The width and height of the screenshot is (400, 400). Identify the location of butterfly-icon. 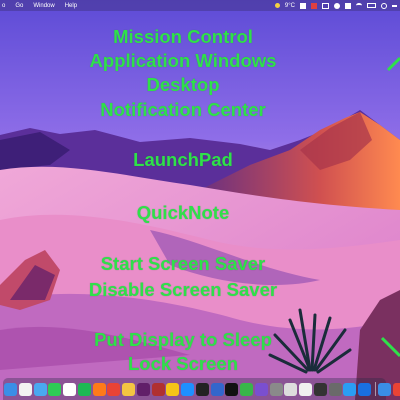
(173, 389).